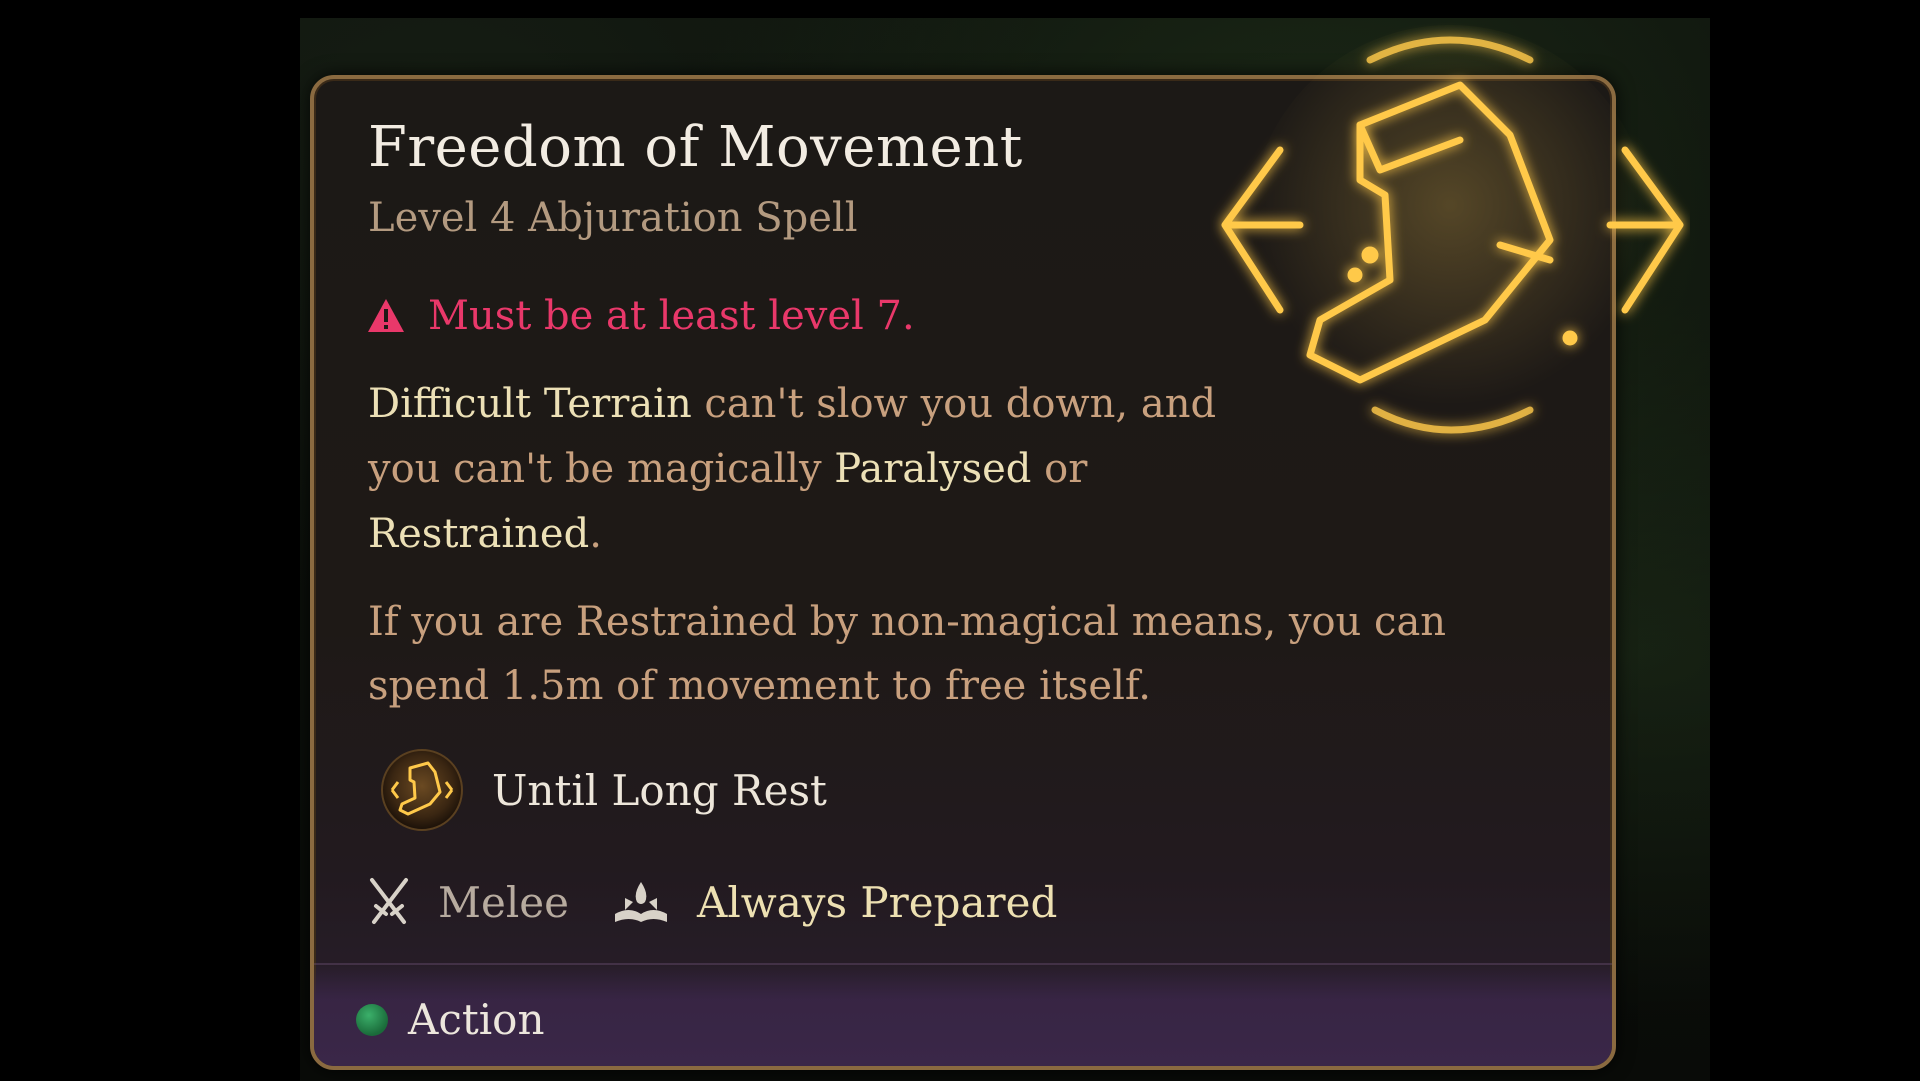 This screenshot has width=1920, height=1081. I want to click on spell-title: Freedom of Movement, so click(695, 147).